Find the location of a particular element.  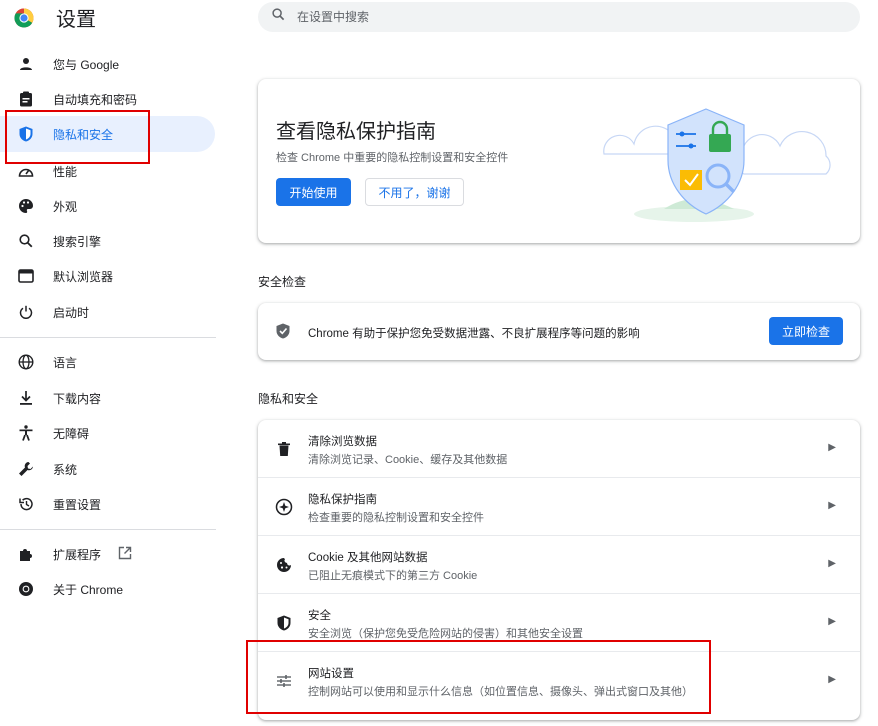

check-now-button: 立即检查 is located at coordinates (806, 331).